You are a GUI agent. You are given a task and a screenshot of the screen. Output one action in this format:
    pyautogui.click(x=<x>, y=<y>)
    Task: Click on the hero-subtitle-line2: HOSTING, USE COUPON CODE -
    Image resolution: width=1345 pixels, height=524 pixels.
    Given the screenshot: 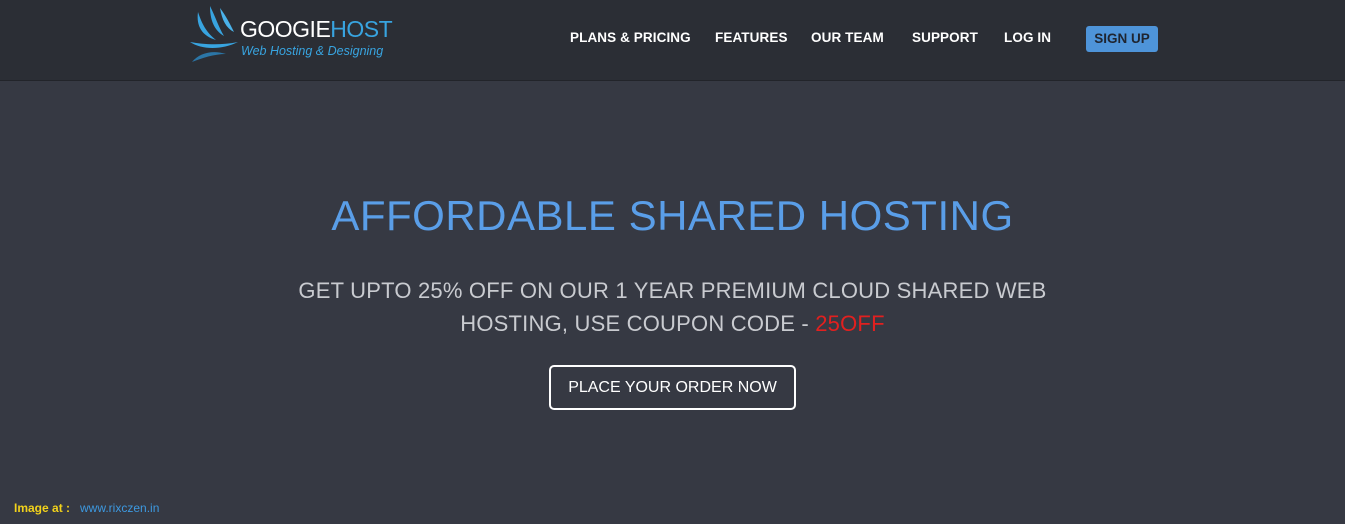 What is the action you would take?
    pyautogui.click(x=638, y=323)
    